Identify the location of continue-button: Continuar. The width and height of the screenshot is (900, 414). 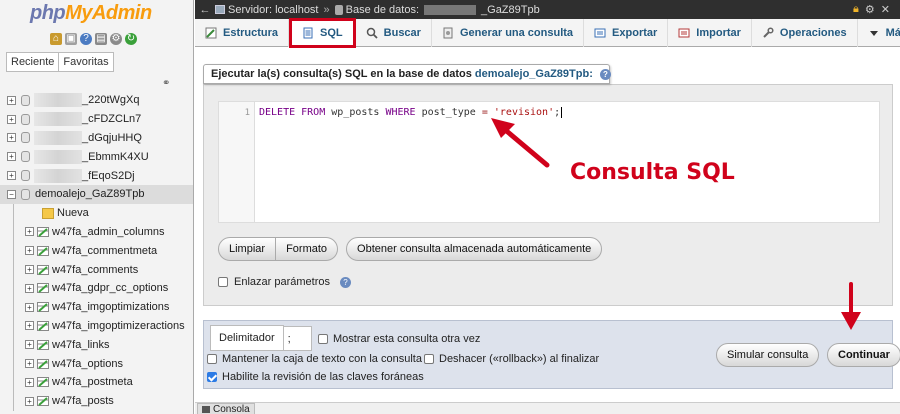
(863, 355).